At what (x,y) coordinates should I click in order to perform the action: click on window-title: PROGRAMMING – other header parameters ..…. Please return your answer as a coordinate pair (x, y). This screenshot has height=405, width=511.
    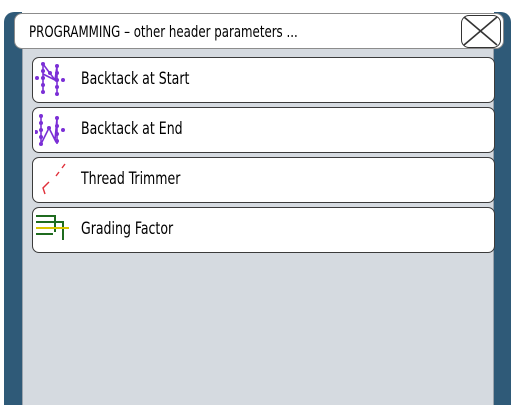
    Looking at the image, I should click on (163, 31).